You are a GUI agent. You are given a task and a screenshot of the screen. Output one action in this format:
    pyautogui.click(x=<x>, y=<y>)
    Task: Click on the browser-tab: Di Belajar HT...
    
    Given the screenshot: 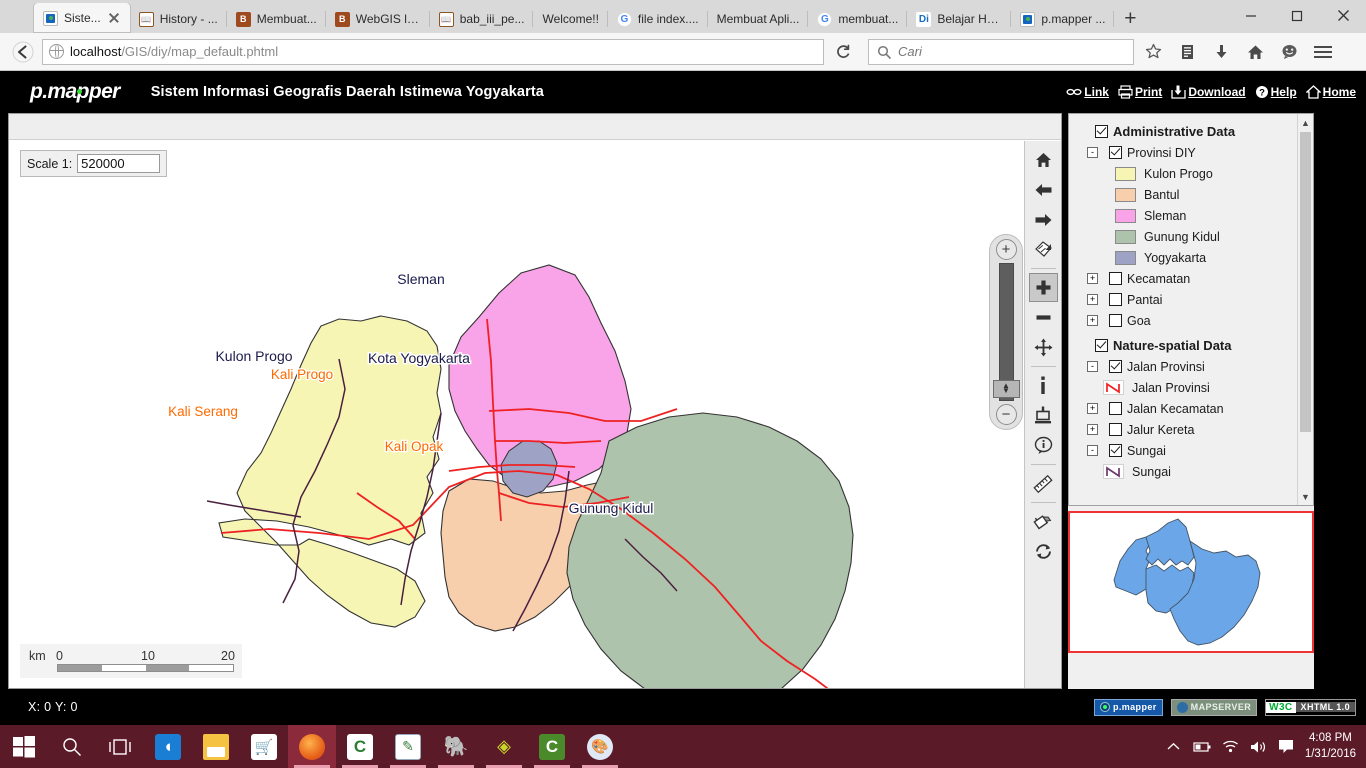 What is the action you would take?
    pyautogui.click(x=959, y=19)
    